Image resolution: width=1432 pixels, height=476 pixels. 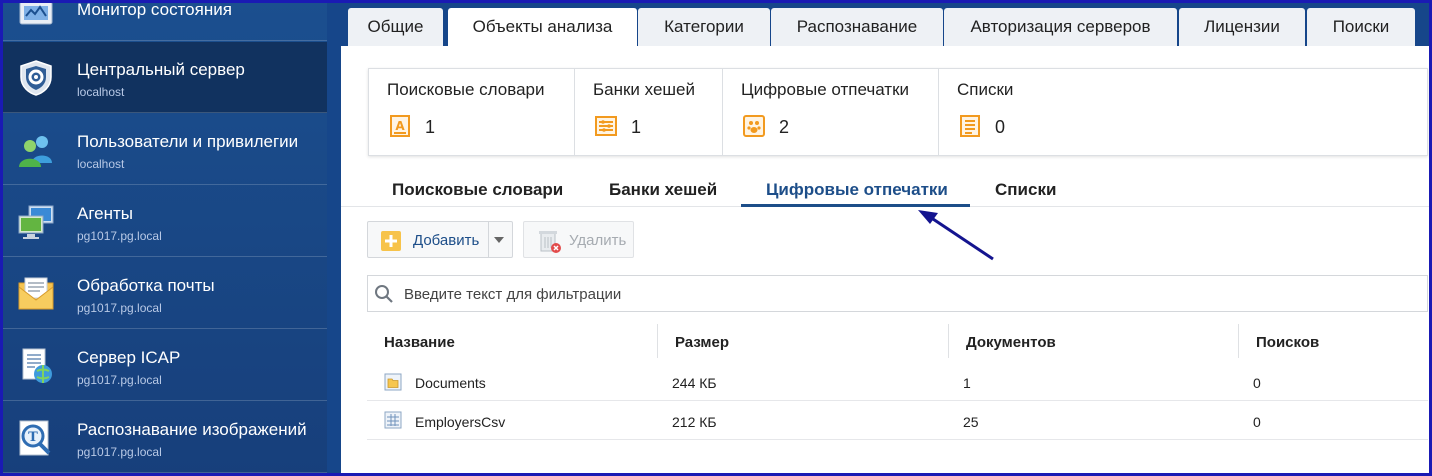 What do you see at coordinates (146, 285) in the screenshot?
I see `sidebar-item-label: Обработка почты` at bounding box center [146, 285].